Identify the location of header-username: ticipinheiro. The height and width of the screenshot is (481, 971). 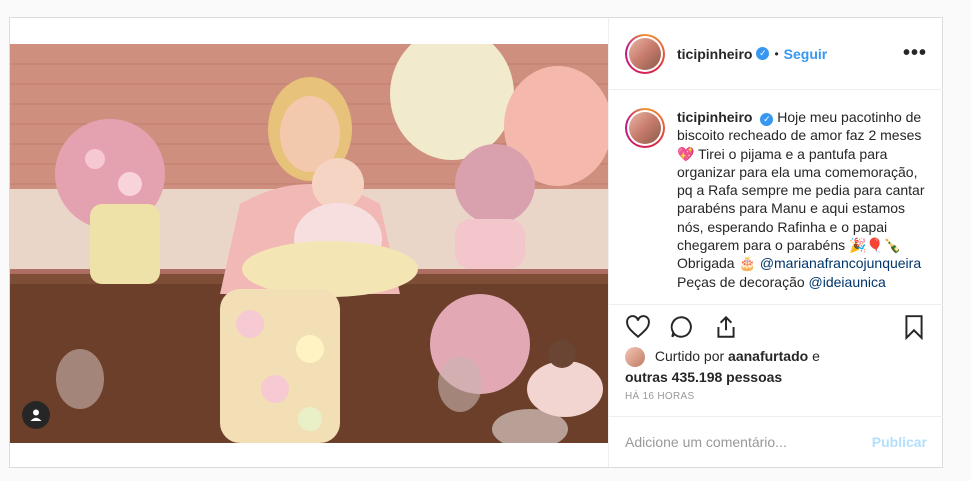
(714, 54).